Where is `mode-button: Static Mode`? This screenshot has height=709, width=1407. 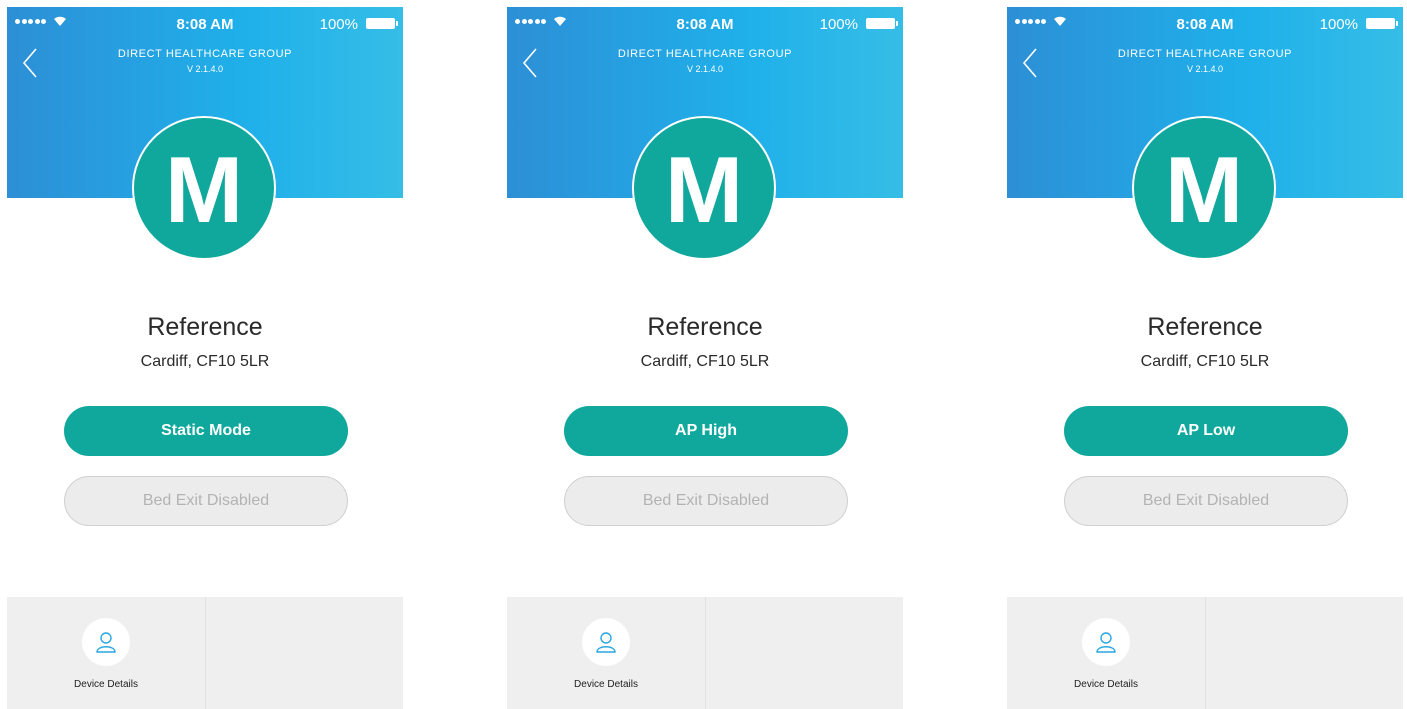 mode-button: Static Mode is located at coordinates (206, 431).